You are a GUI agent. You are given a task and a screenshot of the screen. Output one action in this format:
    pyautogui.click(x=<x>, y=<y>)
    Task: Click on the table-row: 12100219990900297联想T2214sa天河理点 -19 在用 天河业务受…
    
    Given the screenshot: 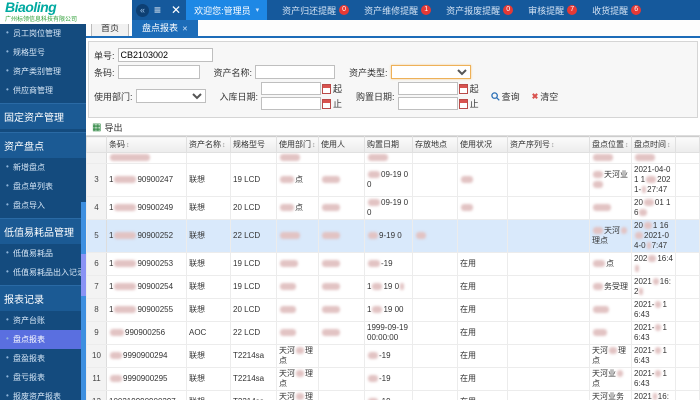 What is the action you would take?
    pyautogui.click(x=393, y=395)
    